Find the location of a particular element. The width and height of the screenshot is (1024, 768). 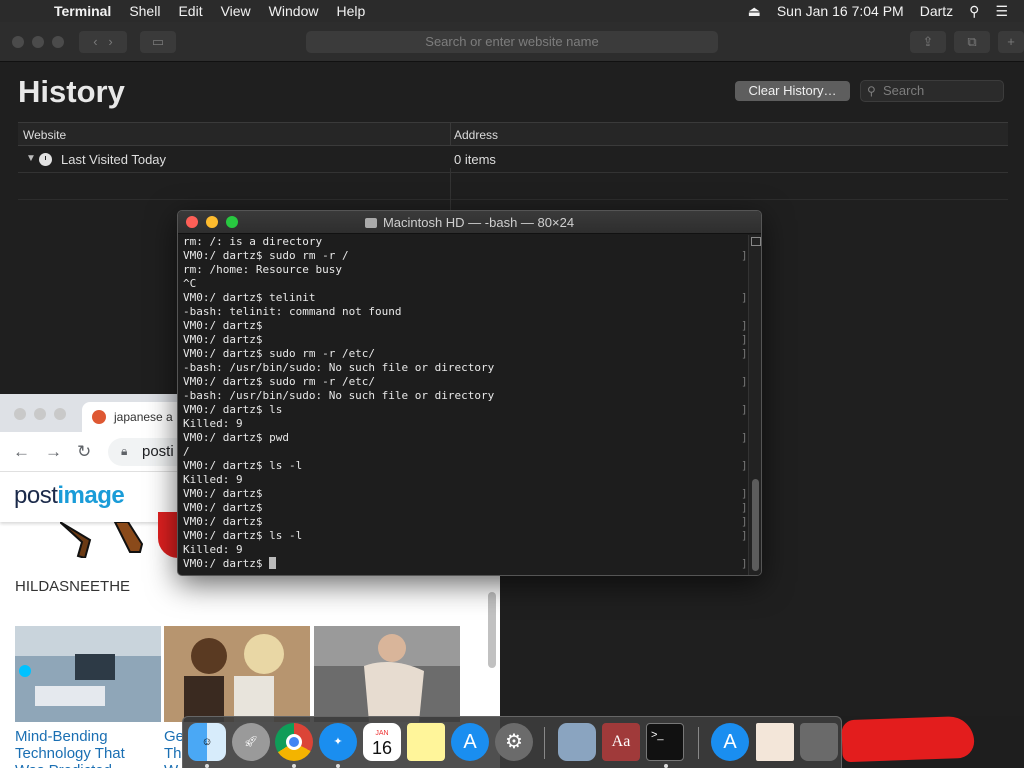

lock-icon: 🔒︎ is located at coordinates (124, 451).